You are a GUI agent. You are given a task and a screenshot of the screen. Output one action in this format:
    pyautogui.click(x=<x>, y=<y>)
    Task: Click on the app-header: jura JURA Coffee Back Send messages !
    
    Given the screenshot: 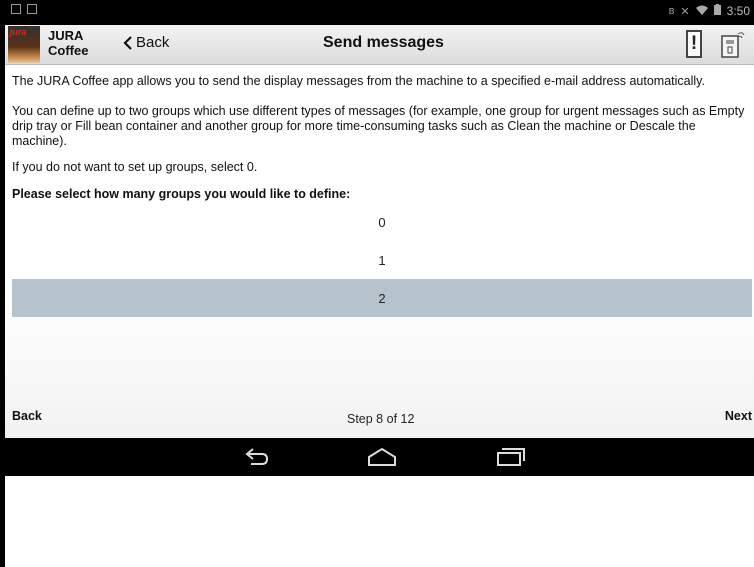 What is the action you would take?
    pyautogui.click(x=379, y=45)
    